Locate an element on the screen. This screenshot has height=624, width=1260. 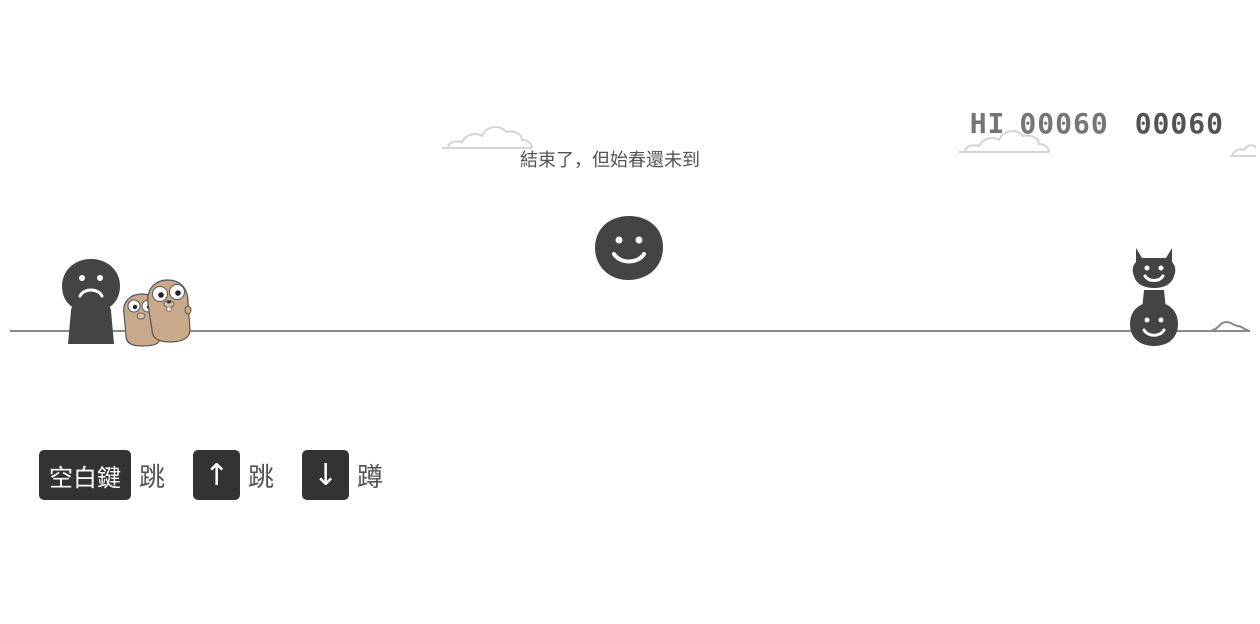
down-arrow-key: ↓ is located at coordinates (326, 475).